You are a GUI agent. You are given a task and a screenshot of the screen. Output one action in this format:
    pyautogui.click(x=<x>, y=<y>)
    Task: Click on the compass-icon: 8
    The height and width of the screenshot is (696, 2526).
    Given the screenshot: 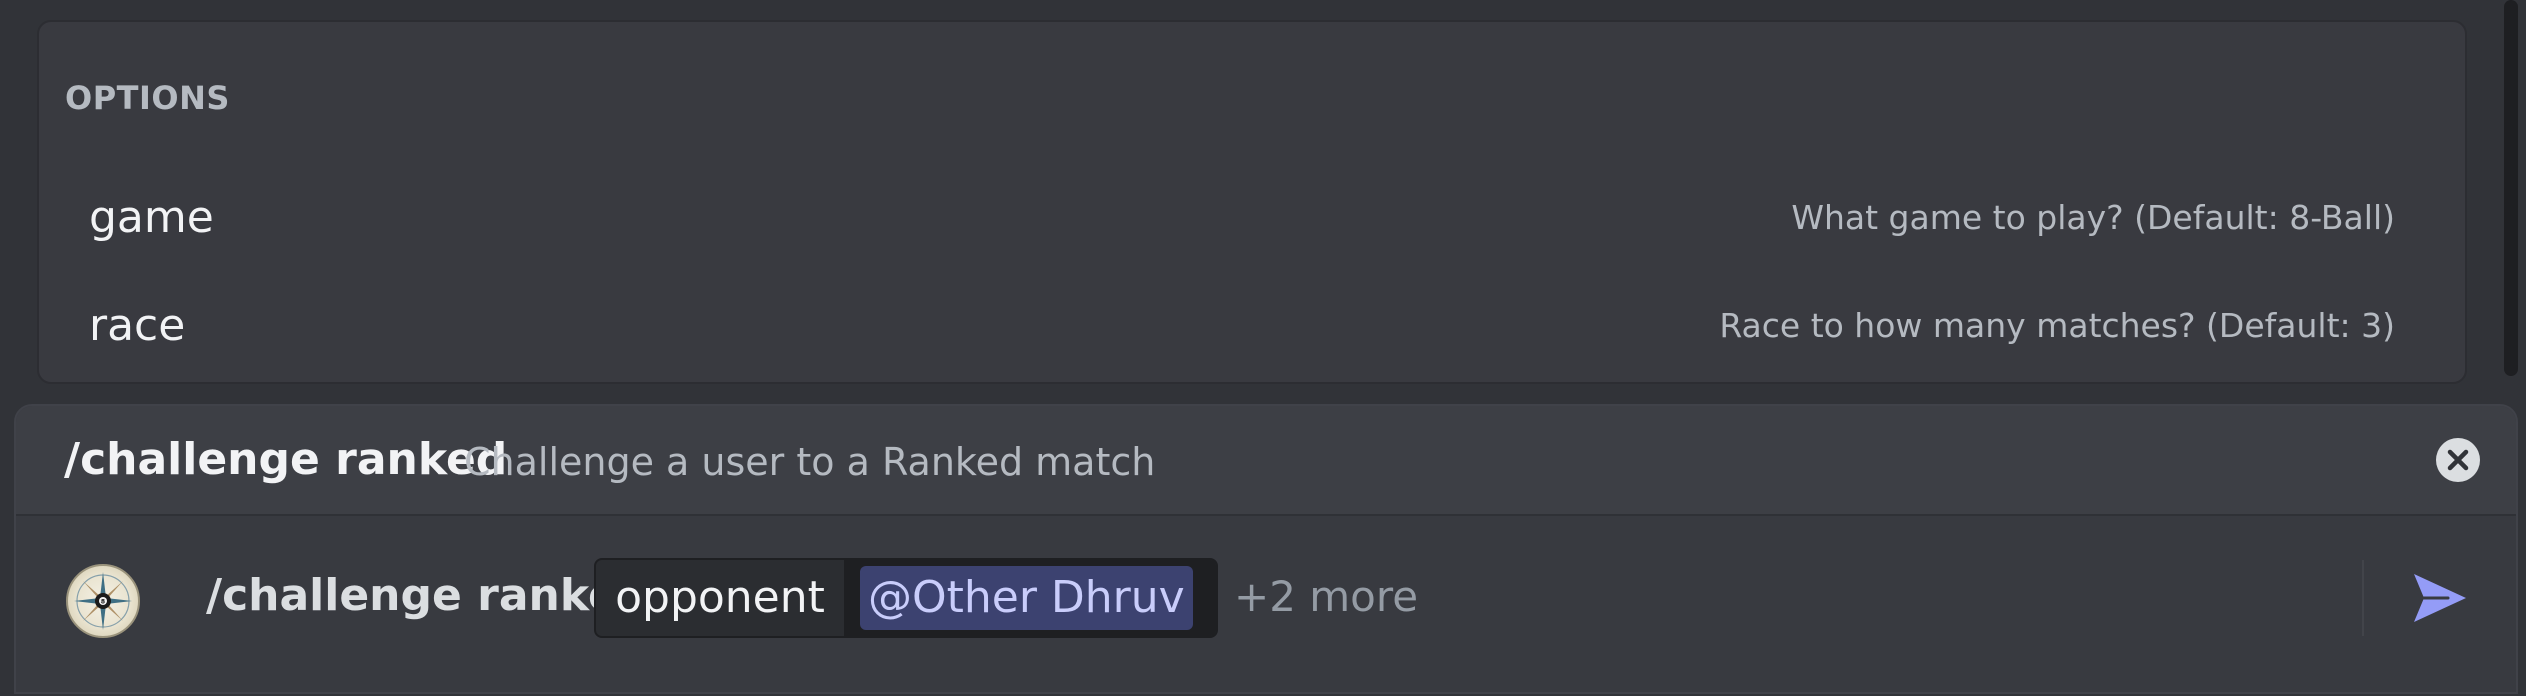 What is the action you would take?
    pyautogui.click(x=103, y=601)
    